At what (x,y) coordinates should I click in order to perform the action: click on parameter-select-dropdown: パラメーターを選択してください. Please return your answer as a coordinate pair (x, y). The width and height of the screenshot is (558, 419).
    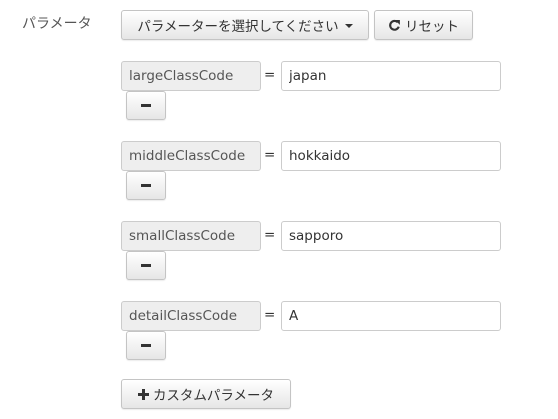
    Looking at the image, I should click on (245, 25).